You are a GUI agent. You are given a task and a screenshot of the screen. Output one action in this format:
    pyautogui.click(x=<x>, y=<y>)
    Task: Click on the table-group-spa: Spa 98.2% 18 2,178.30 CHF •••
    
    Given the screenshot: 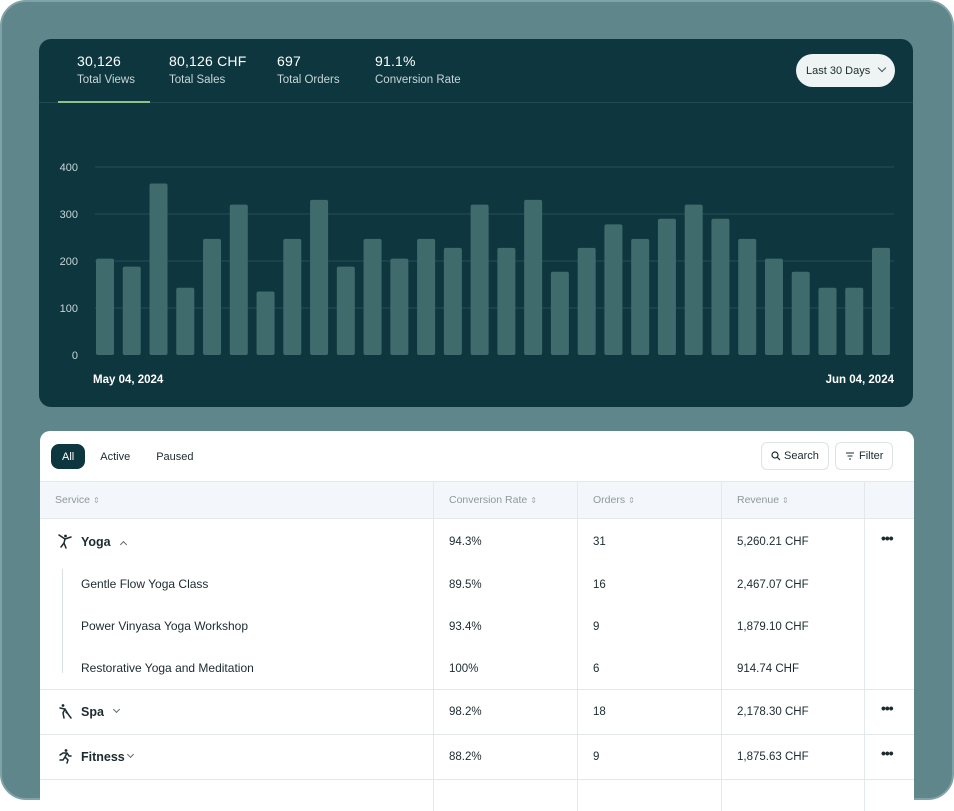 What is the action you would take?
    pyautogui.click(x=477, y=712)
    